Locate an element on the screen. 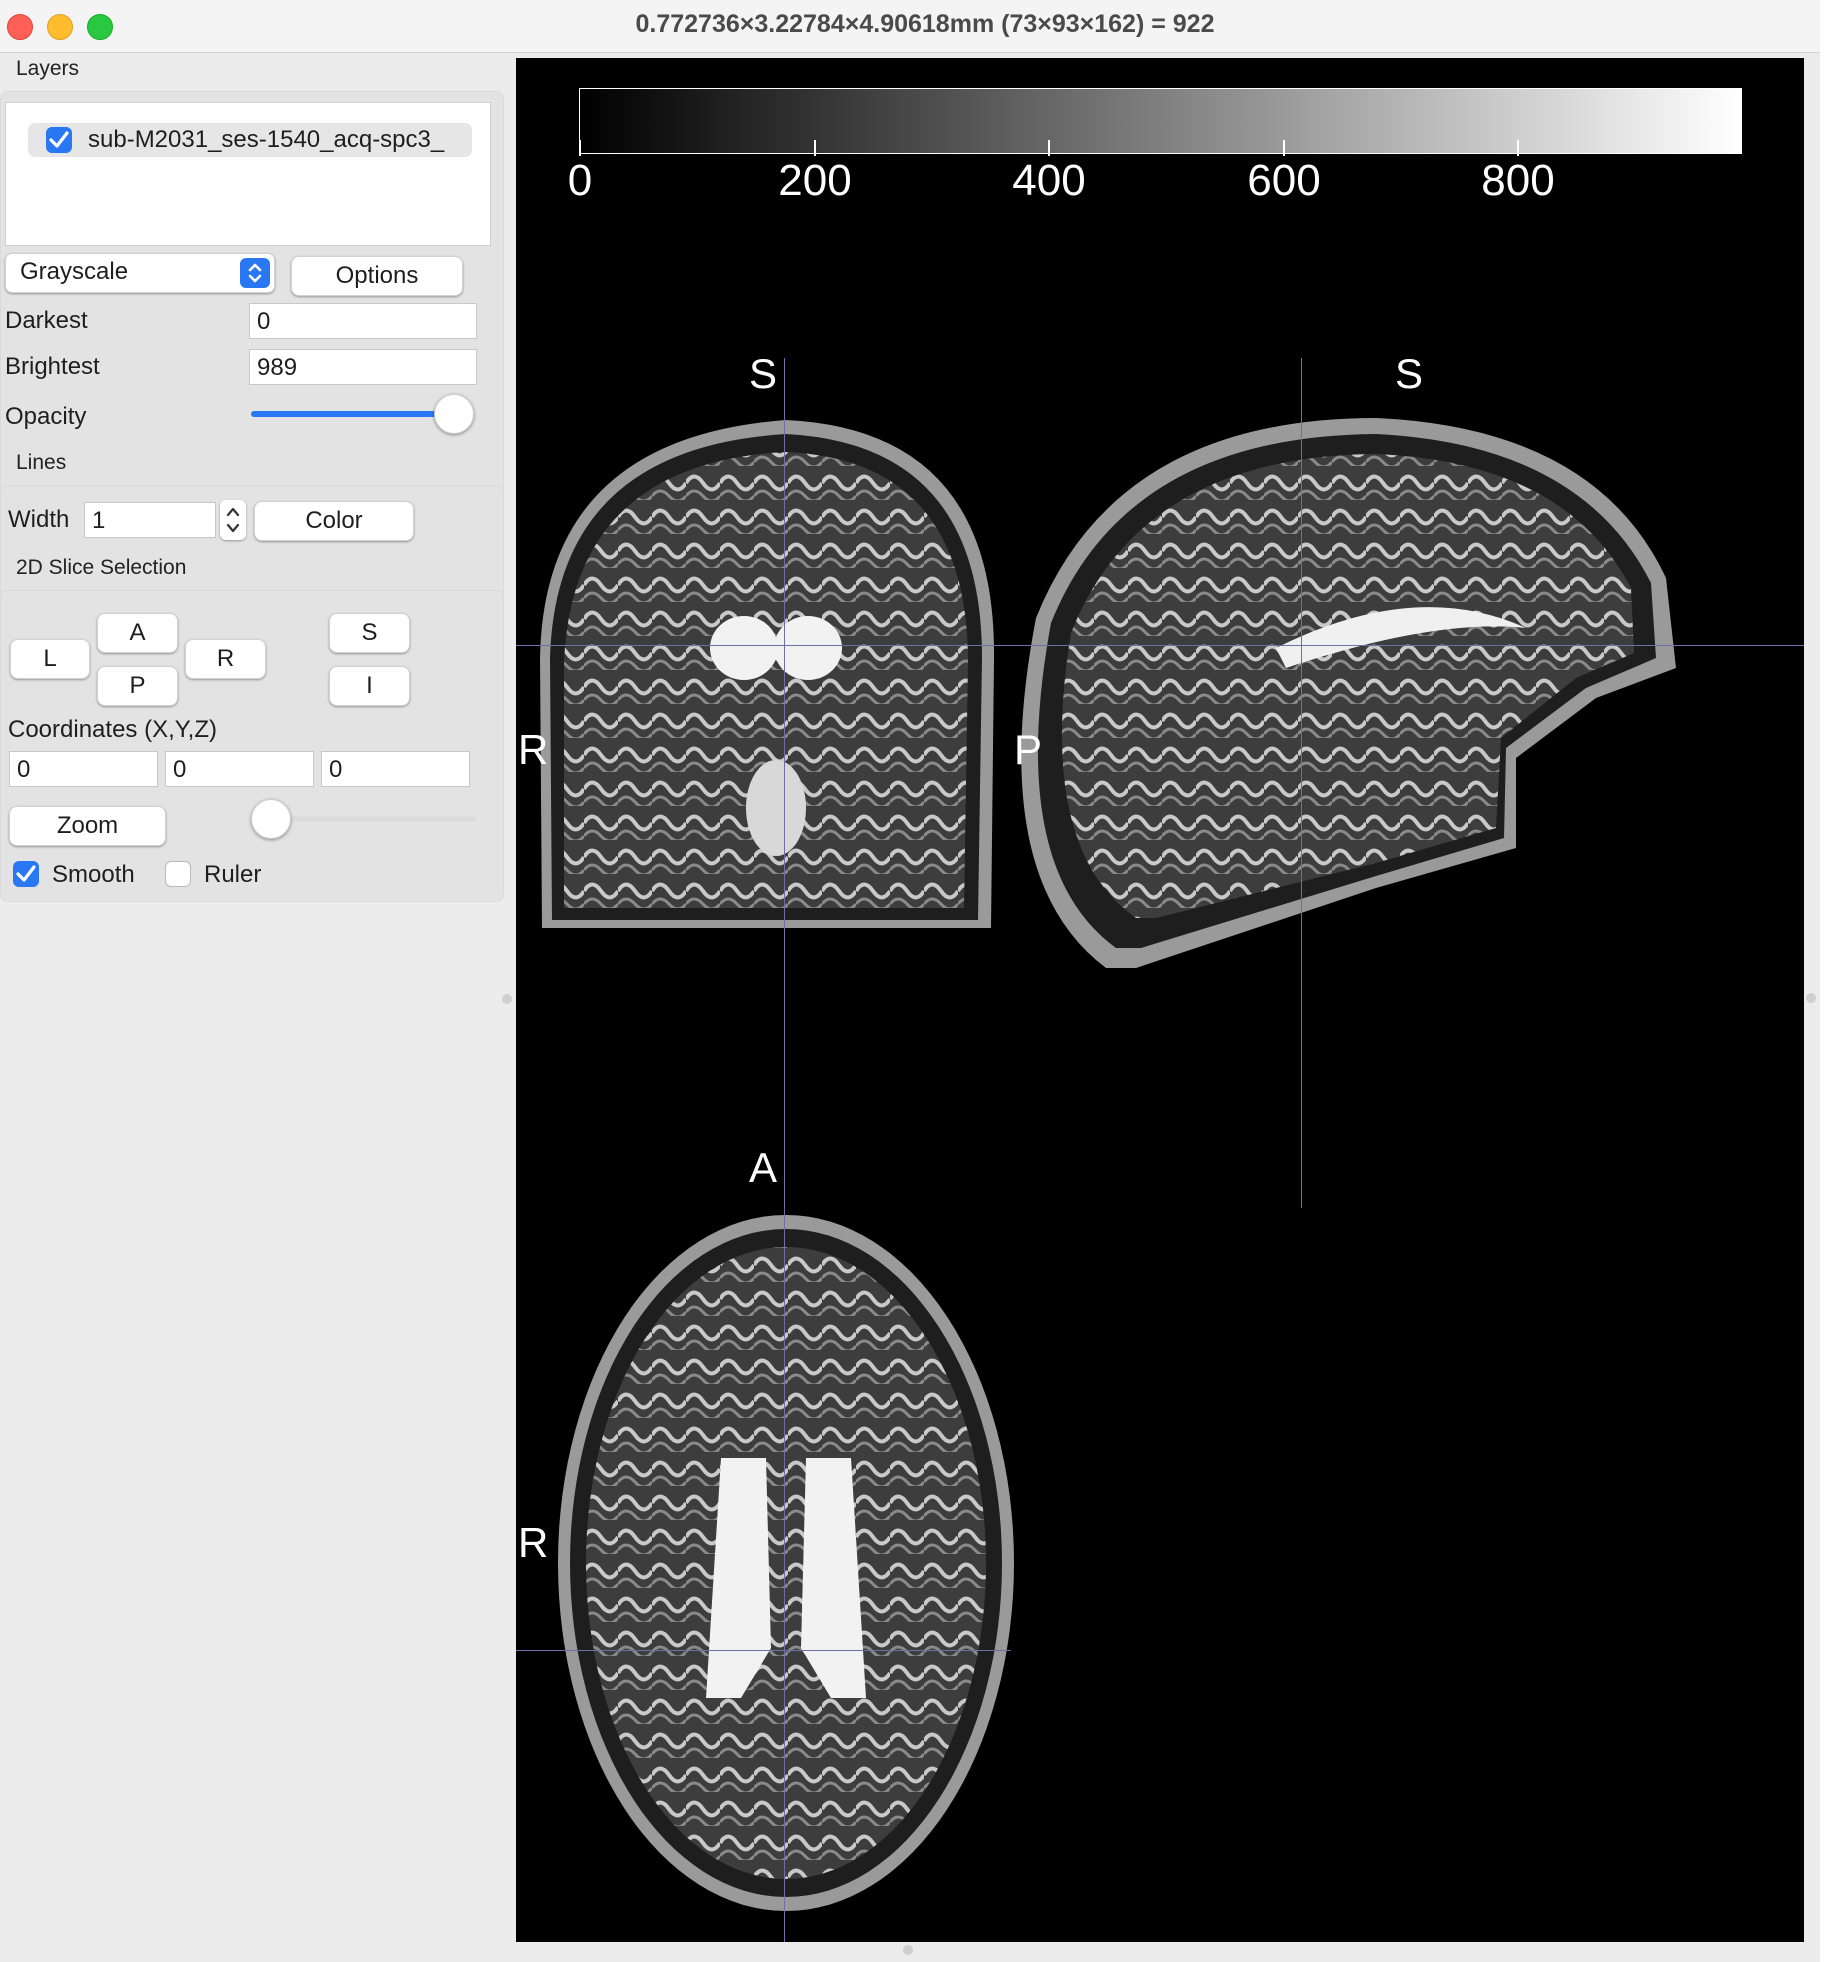 The height and width of the screenshot is (1962, 1824). ruler-label: Ruler is located at coordinates (233, 874).